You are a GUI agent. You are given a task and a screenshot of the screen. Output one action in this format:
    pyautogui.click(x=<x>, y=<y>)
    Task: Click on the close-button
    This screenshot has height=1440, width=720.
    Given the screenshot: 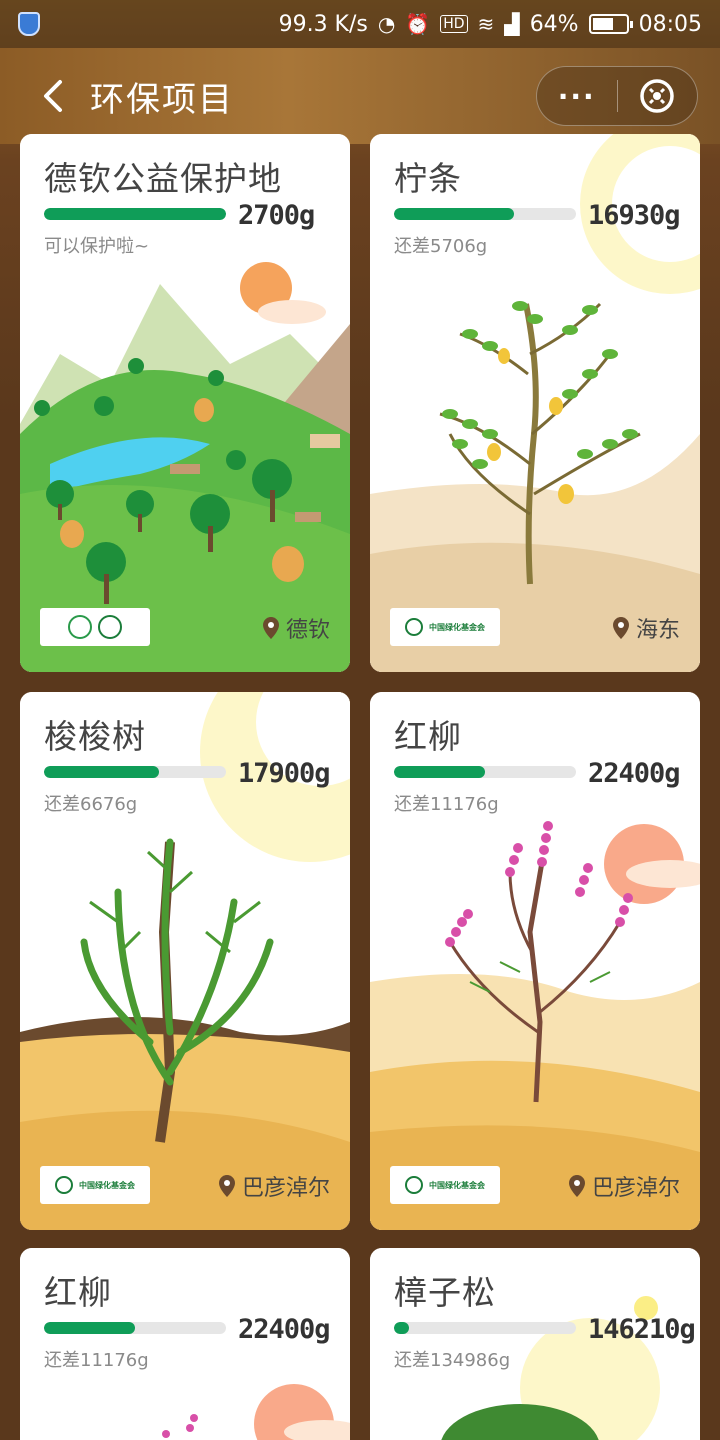 What is the action you would take?
    pyautogui.click(x=658, y=96)
    